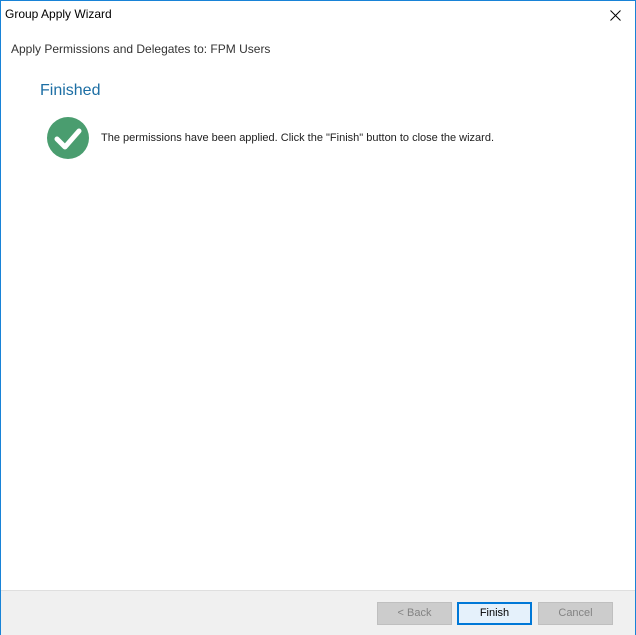 The height and width of the screenshot is (635, 636). Describe the element at coordinates (318, 15) in the screenshot. I see `title-bar: Group Apply Wizard` at that location.